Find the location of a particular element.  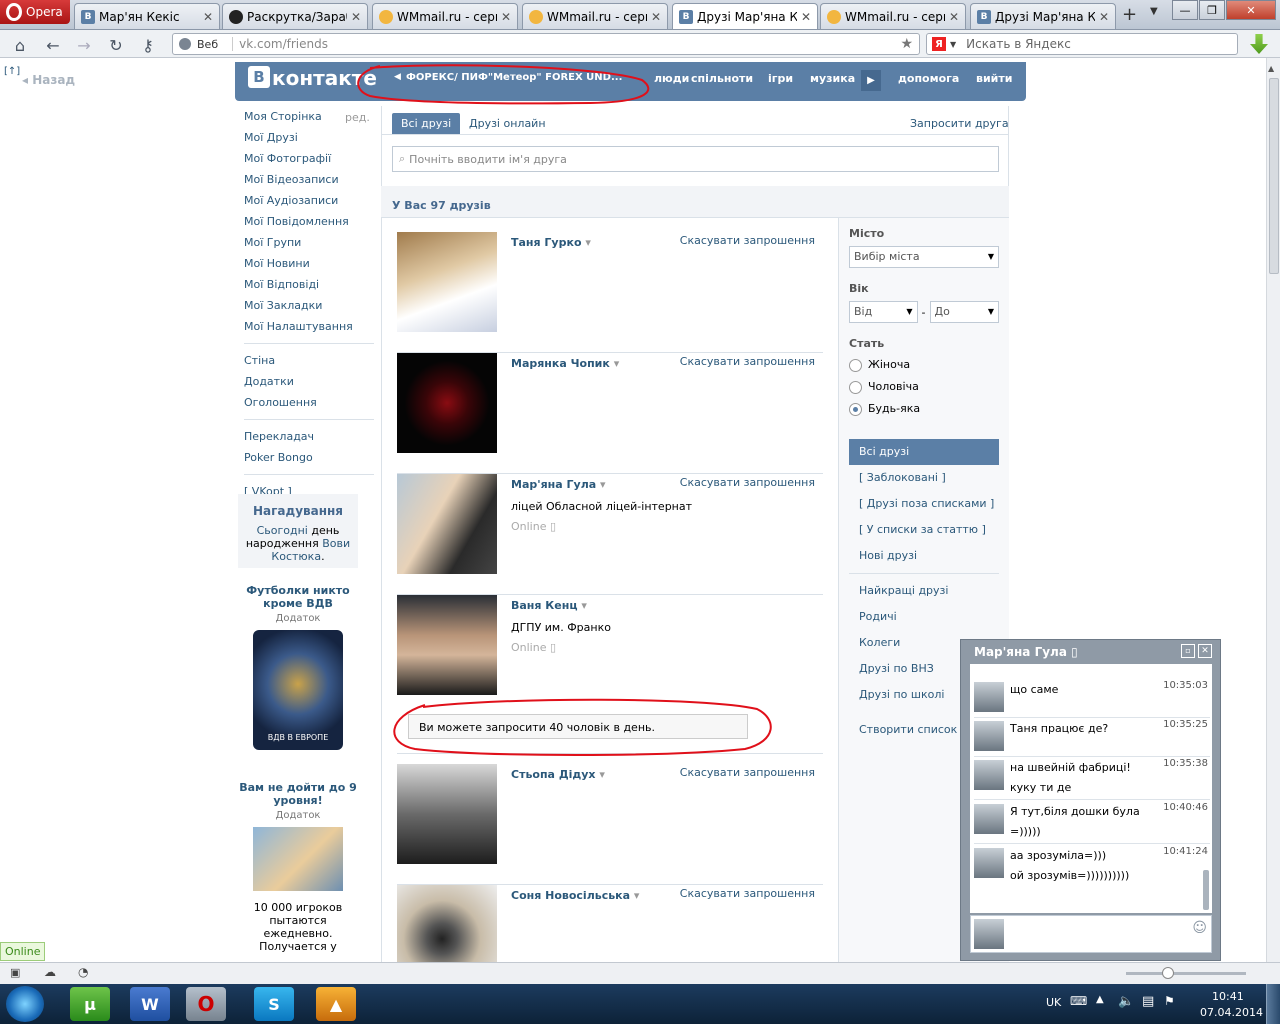

tab-2: Раскрутка/Зараб...✕ is located at coordinates (295, 16).